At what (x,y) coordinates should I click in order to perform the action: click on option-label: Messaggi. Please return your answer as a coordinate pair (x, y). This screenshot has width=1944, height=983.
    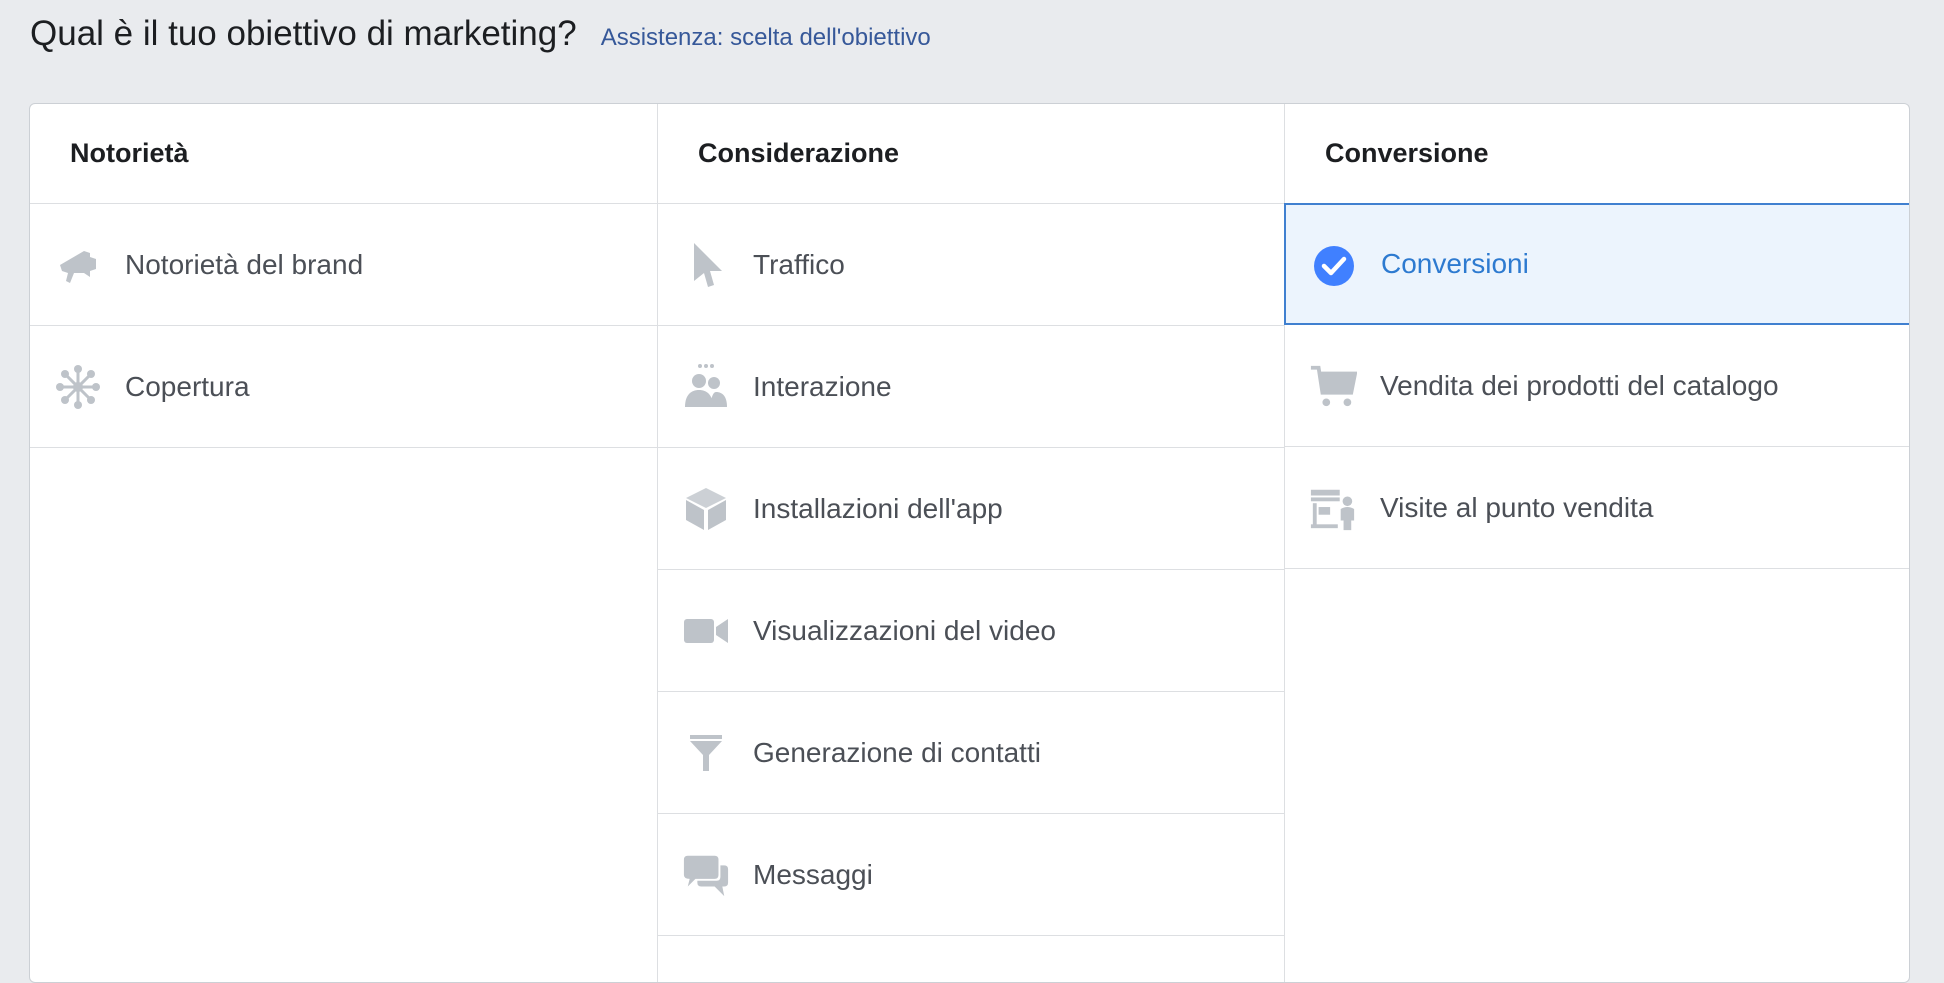
    Looking at the image, I should click on (813, 874).